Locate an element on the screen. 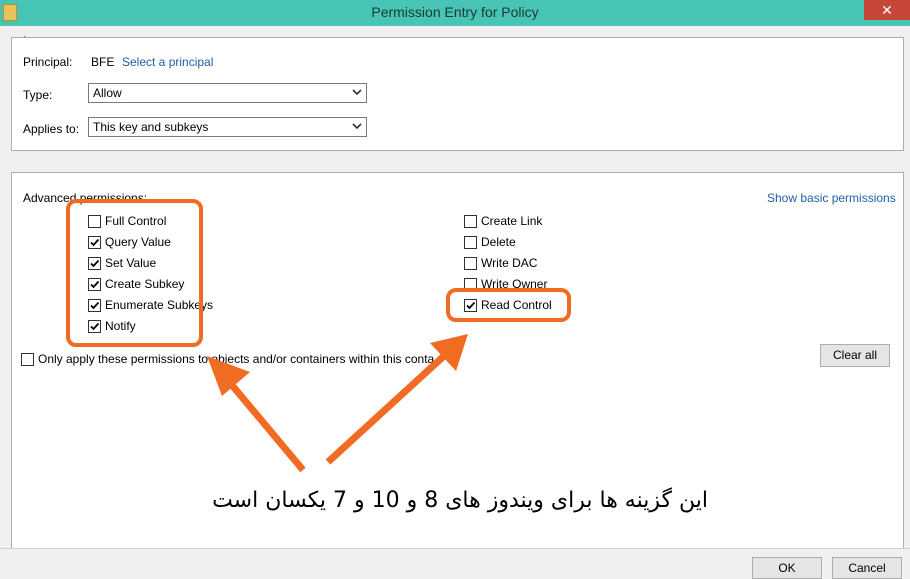 This screenshot has width=910, height=579. arrow-right-icon is located at coordinates (396, 399).